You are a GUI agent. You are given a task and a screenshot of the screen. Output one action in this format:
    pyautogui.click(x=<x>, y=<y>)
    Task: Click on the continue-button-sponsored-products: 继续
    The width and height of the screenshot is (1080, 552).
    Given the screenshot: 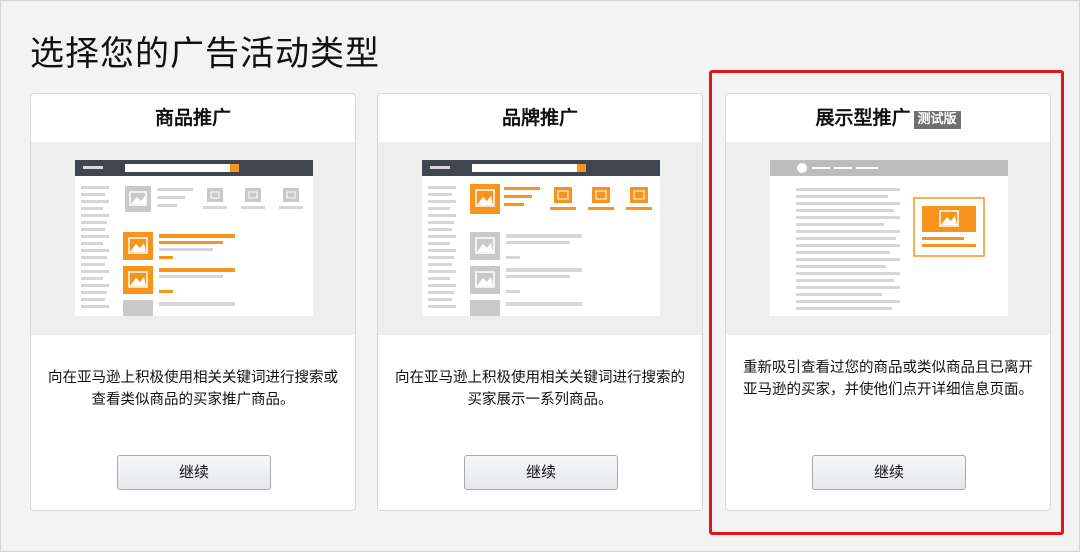 What is the action you would take?
    pyautogui.click(x=194, y=472)
    